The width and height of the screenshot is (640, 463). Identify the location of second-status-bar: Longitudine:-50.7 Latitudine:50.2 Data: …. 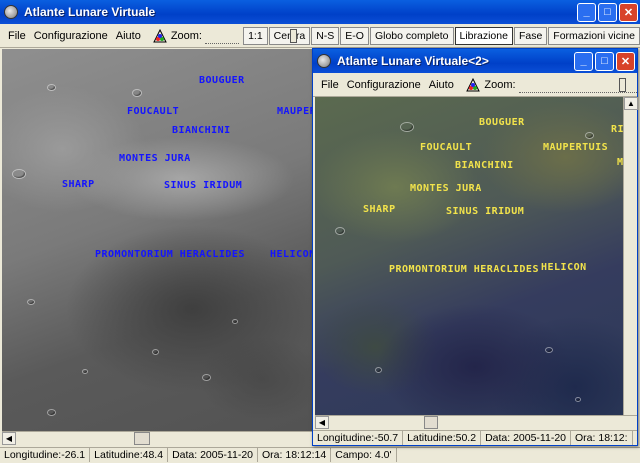
(475, 437).